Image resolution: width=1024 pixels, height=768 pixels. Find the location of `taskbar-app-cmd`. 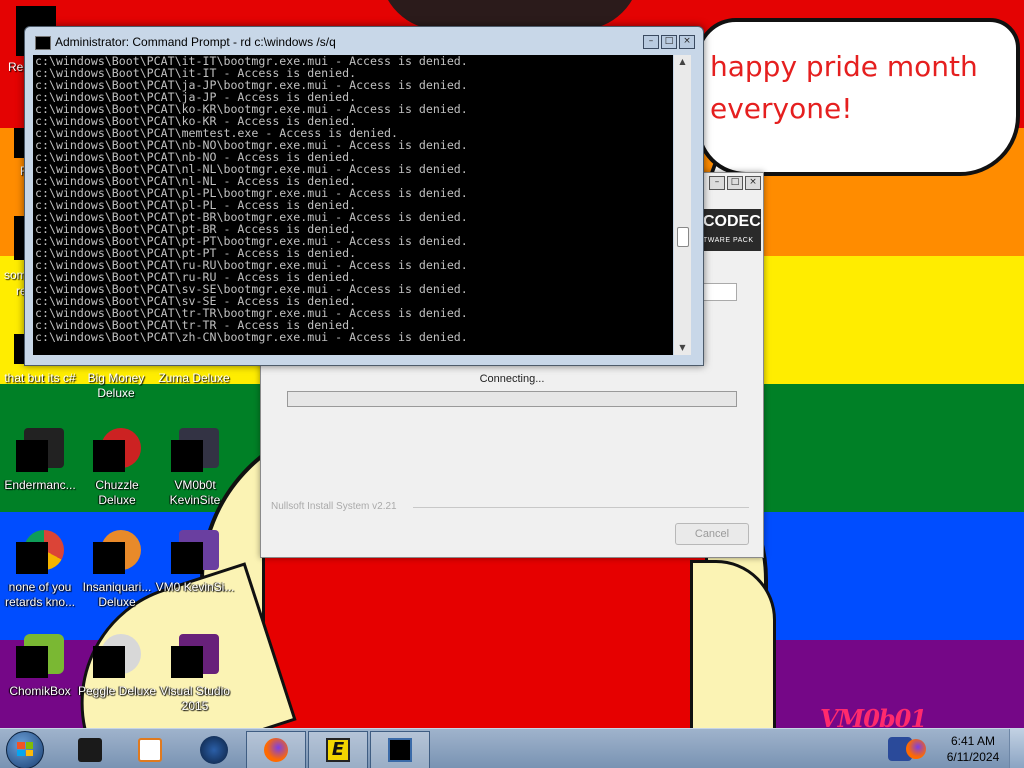

taskbar-app-cmd is located at coordinates (400, 749).